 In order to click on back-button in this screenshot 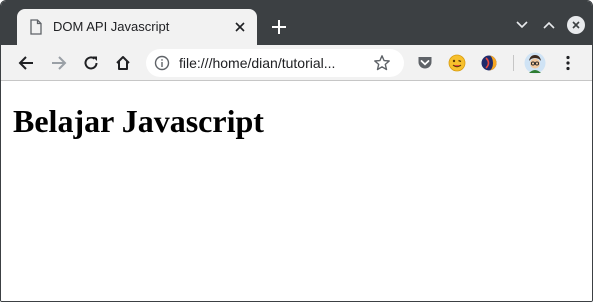, I will do `click(26, 63)`.